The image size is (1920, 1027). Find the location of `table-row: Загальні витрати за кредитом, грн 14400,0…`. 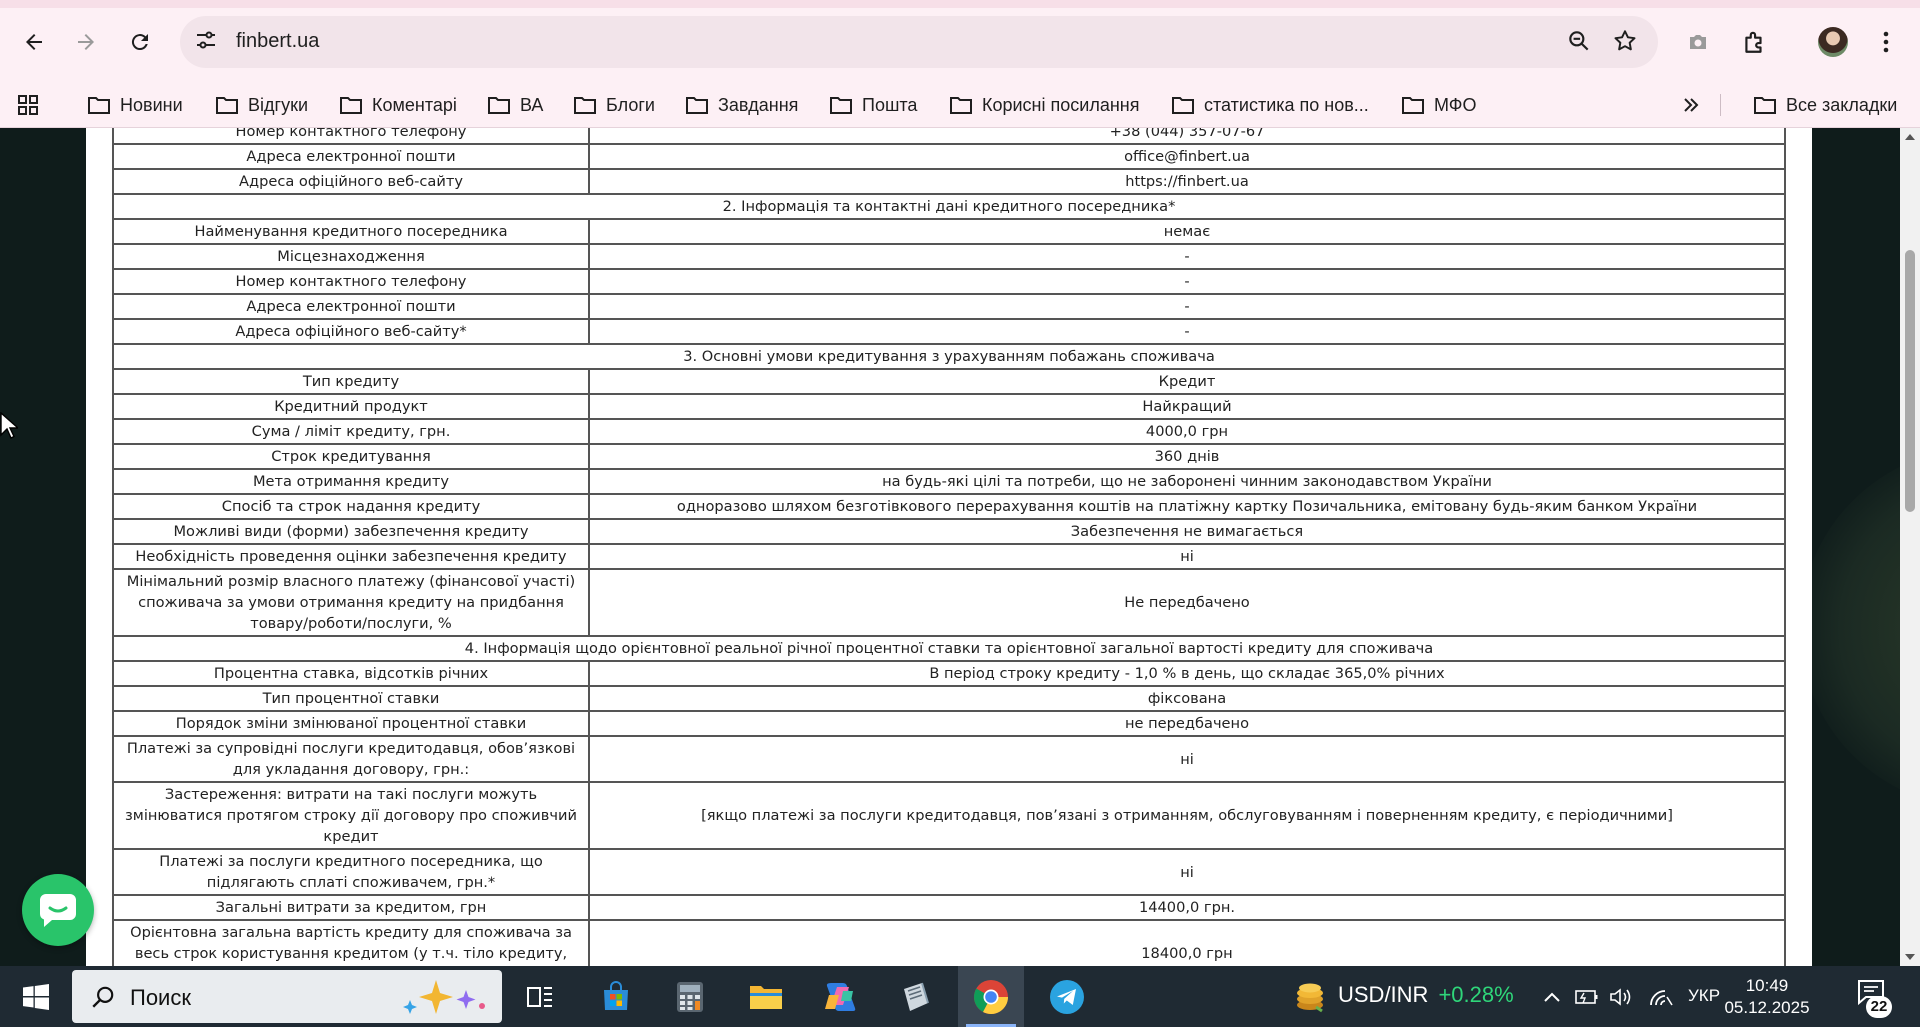

table-row: Загальні витрати за кредитом, грн 14400,0… is located at coordinates (949, 907).